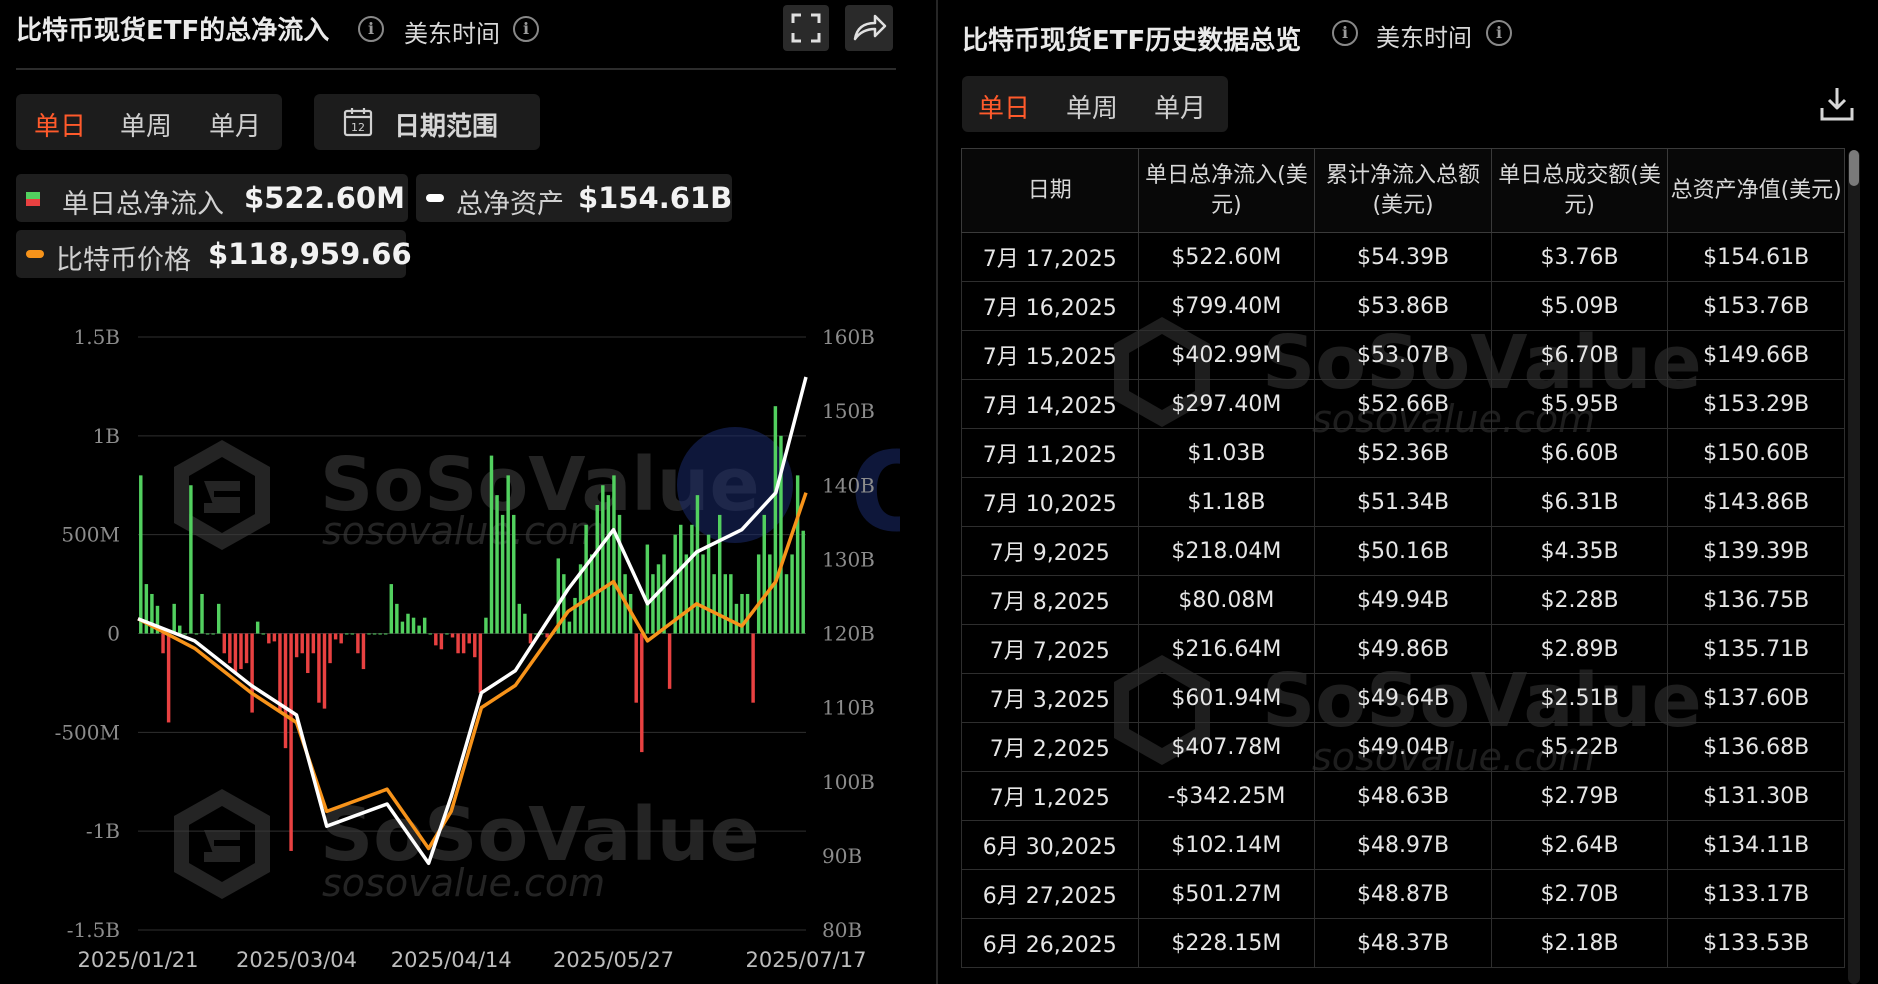 This screenshot has width=1878, height=984. Describe the element at coordinates (1050, 190) in the screenshot. I see `col-header-date: 日期` at that location.